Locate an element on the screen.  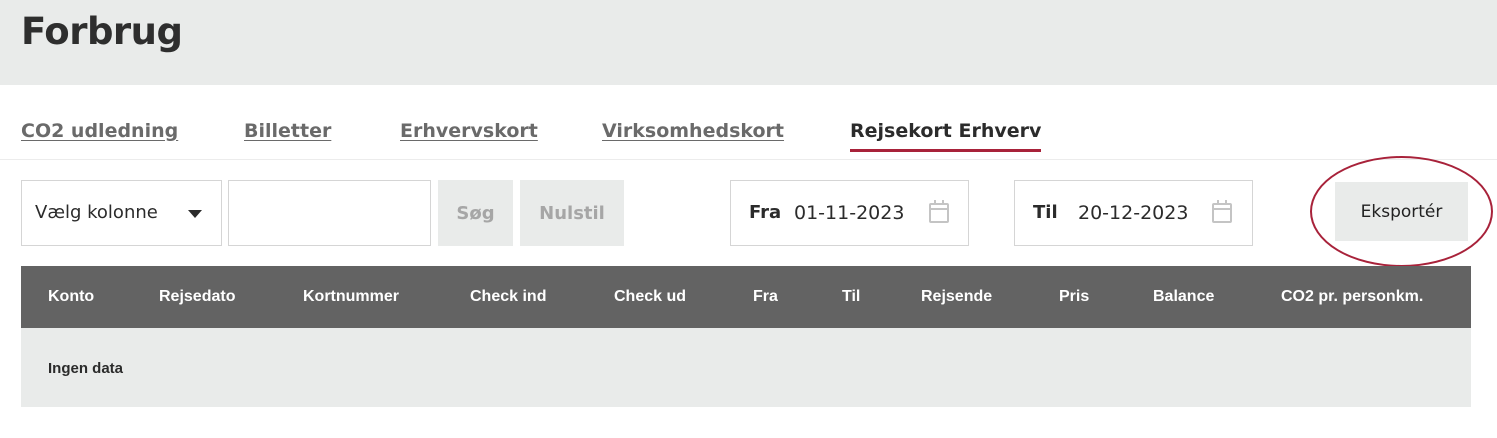
reset-button: Nulstil is located at coordinates (572, 213).